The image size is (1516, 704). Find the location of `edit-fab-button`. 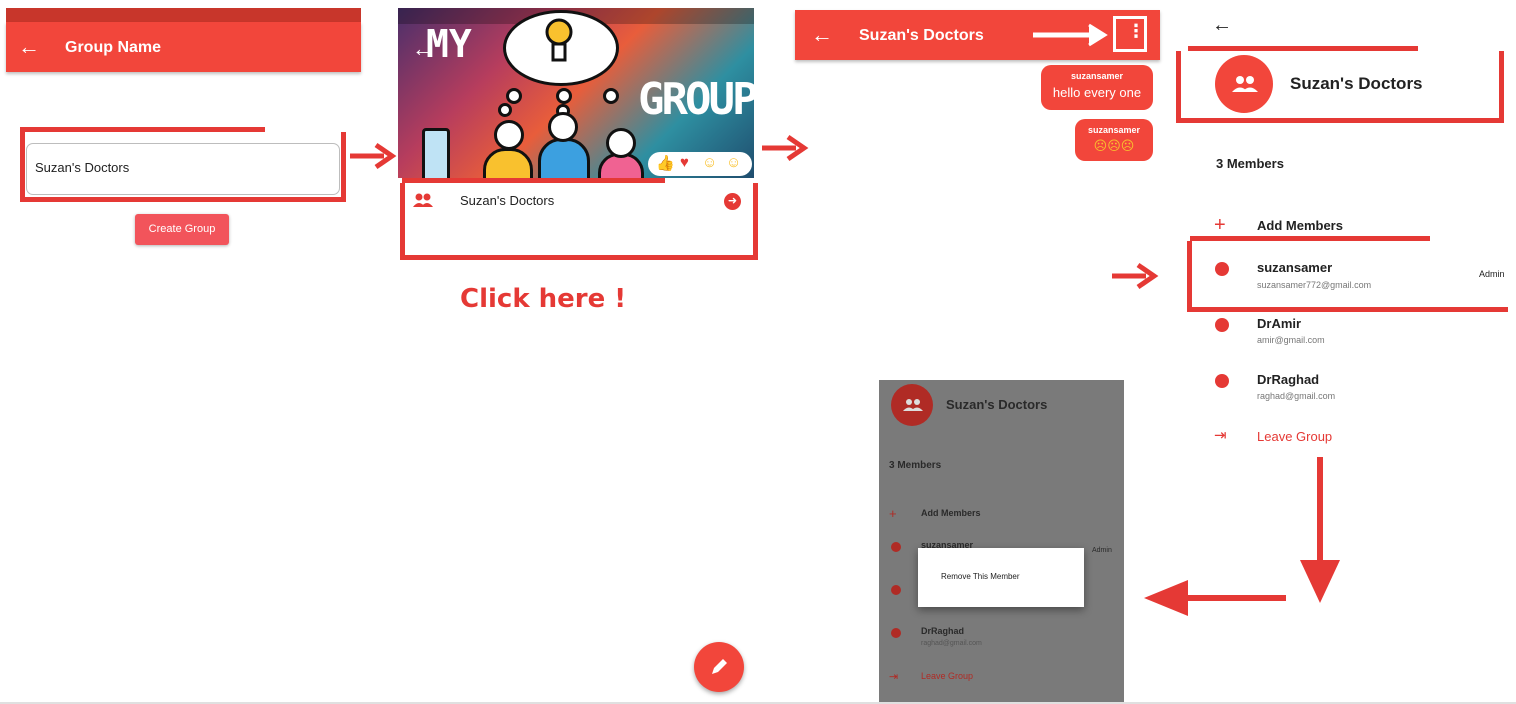

edit-fab-button is located at coordinates (719, 667).